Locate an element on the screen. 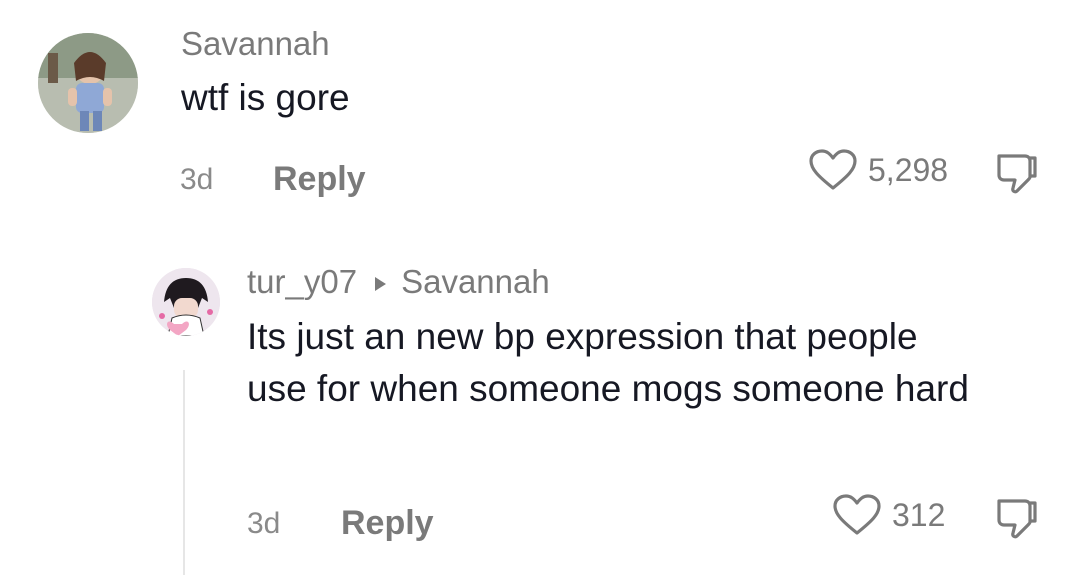 Image resolution: width=1080 pixels, height=575 pixels. comment-timestamp: 3d is located at coordinates (197, 179).